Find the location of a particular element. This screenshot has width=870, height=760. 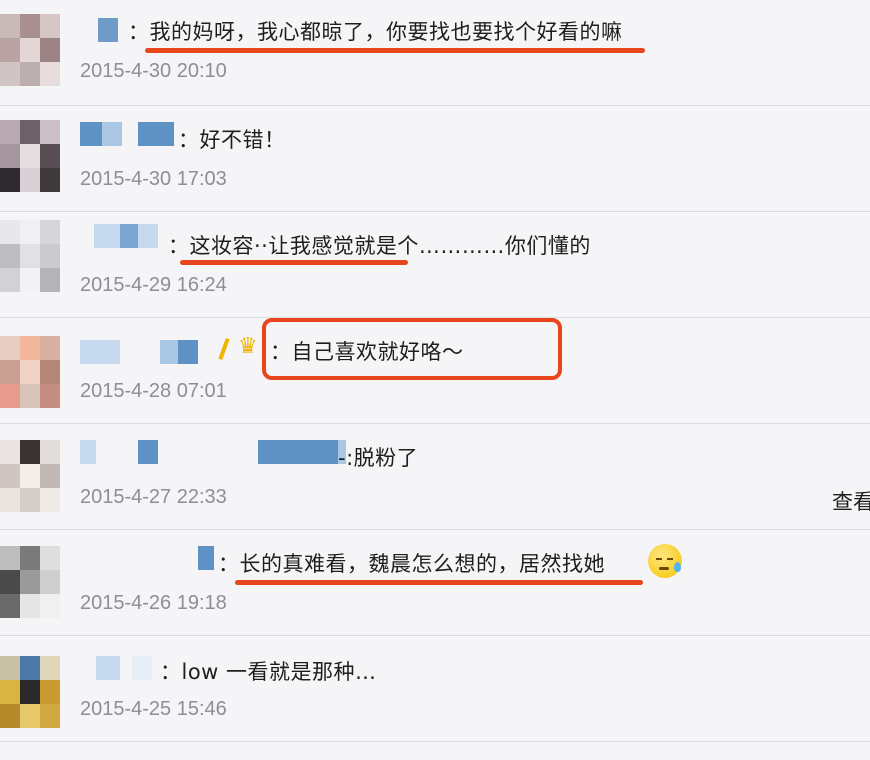

crown-icon: ♛ is located at coordinates (248, 346).